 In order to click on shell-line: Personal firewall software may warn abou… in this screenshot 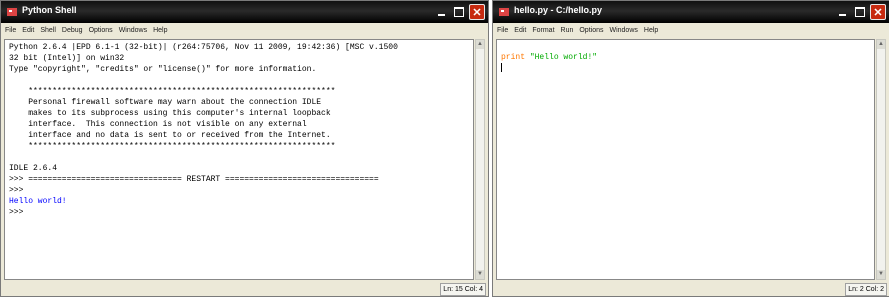, I will do `click(165, 102)`.